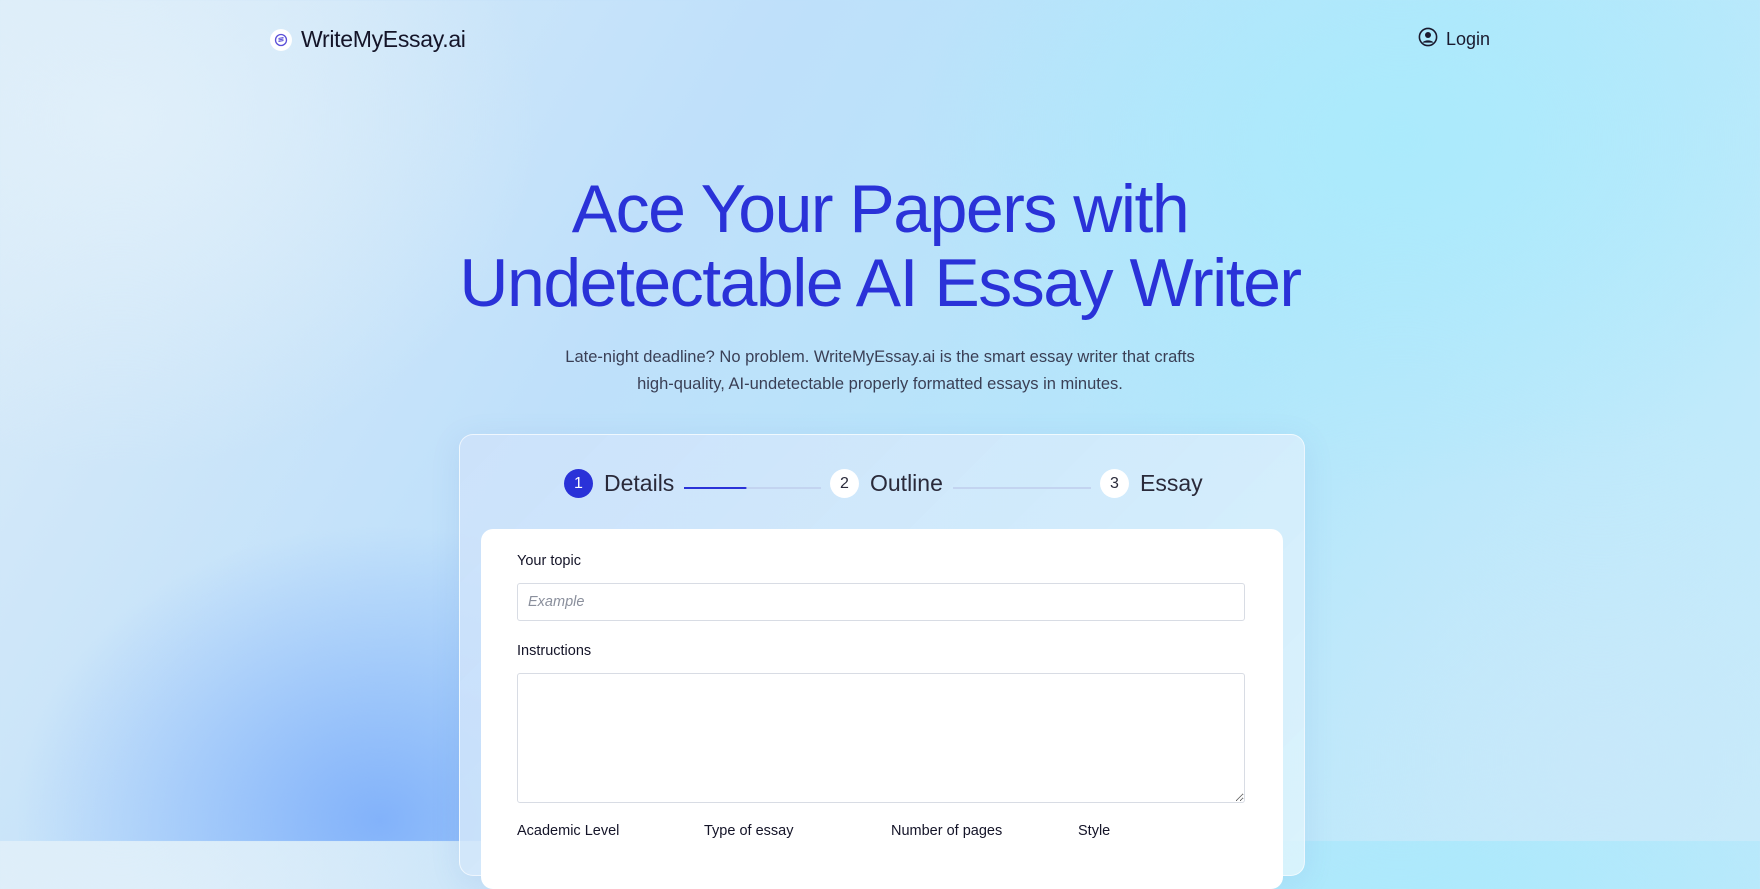 The image size is (1760, 889). What do you see at coordinates (880, 209) in the screenshot?
I see `hero-title-line-1: Ace Your Papers with` at bounding box center [880, 209].